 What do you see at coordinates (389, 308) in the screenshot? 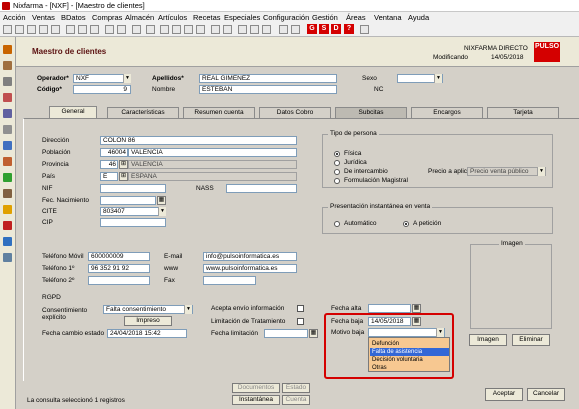
I see `fecha-alta-field` at bounding box center [389, 308].